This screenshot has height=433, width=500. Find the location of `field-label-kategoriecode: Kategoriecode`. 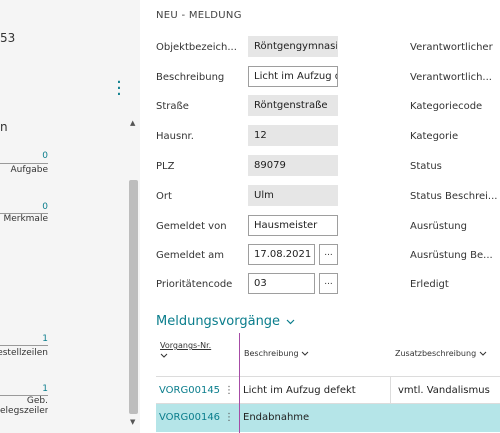

field-label-kategoriecode: Kategoriecode is located at coordinates (446, 106).